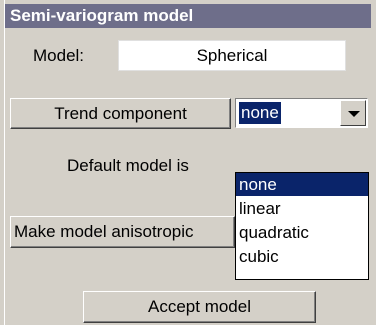 This screenshot has height=325, width=376. I want to click on trend-dropdown-list: none linear quadratic cubic, so click(302, 226).